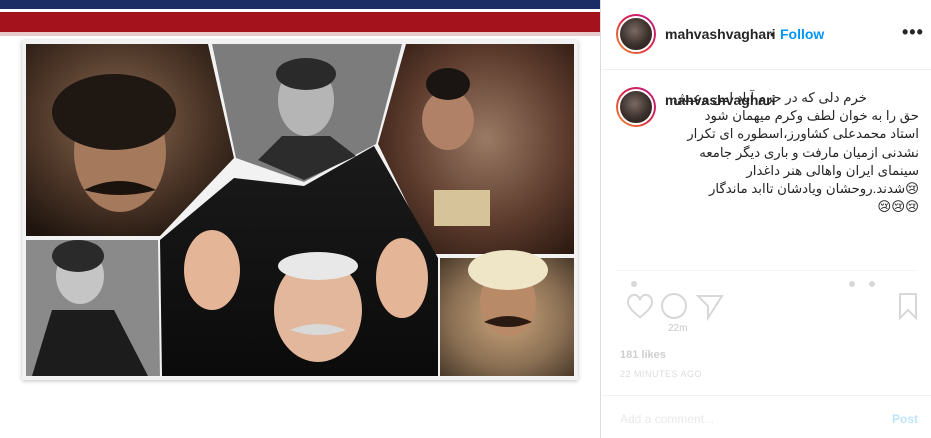  What do you see at coordinates (402, 278) in the screenshot?
I see `hand-right-center` at bounding box center [402, 278].